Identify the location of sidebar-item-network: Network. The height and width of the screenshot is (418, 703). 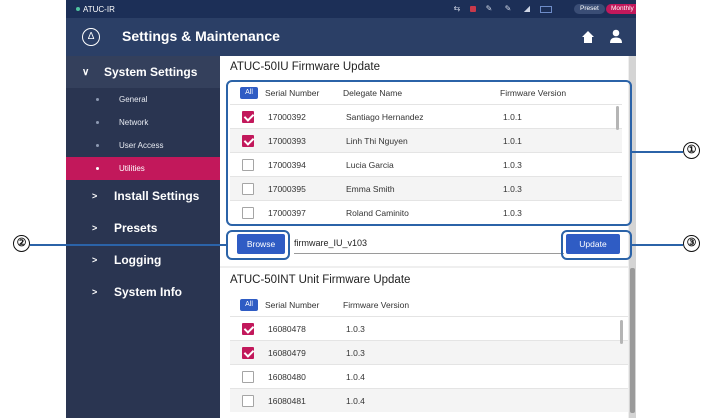
(143, 122).